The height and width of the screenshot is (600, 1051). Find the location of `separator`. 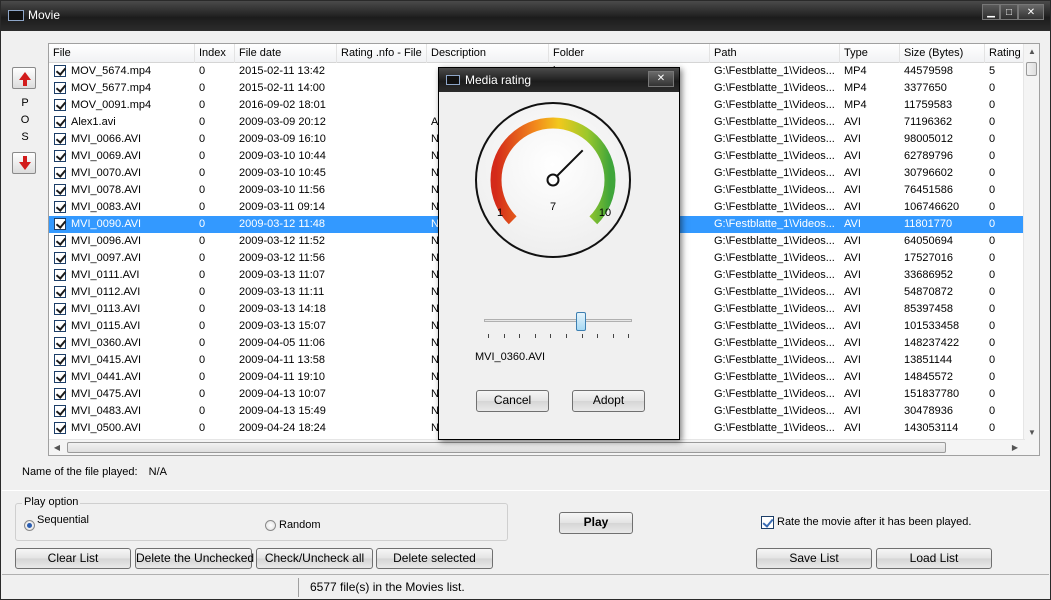

separator is located at coordinates (525, 490).